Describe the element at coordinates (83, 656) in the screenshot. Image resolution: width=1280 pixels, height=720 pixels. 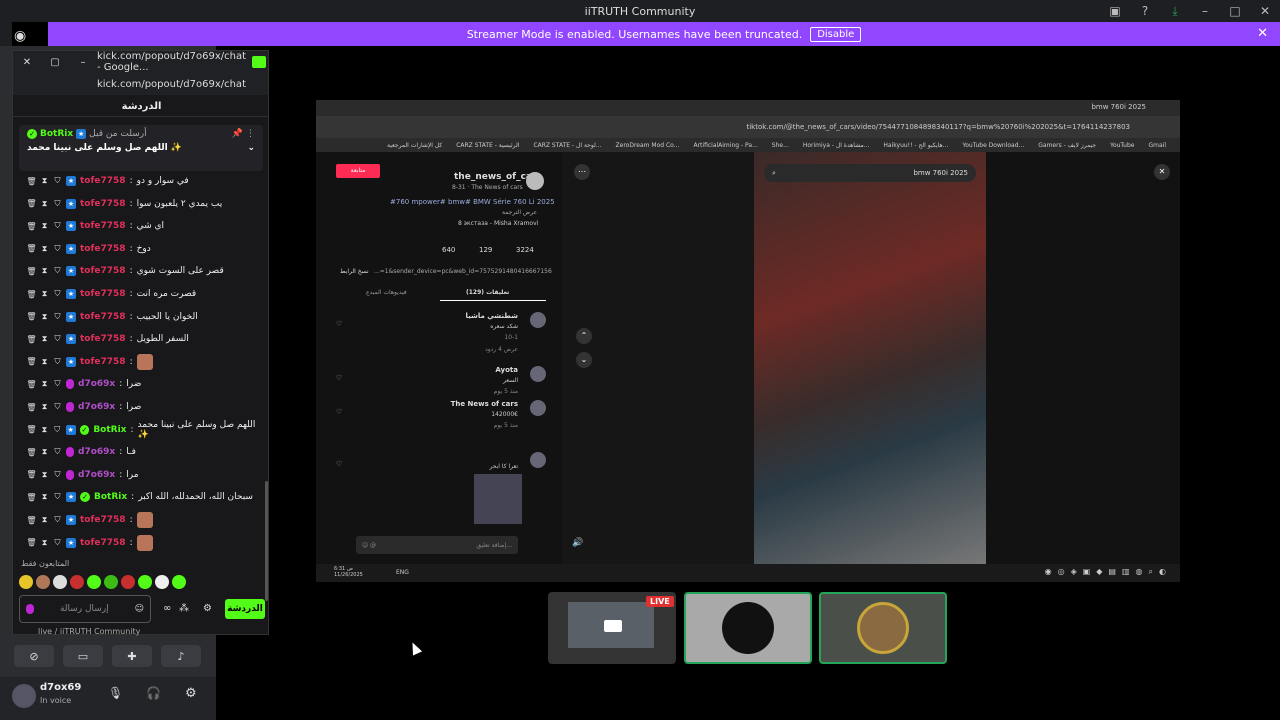
I see `screen-share-button: ▭` at that location.